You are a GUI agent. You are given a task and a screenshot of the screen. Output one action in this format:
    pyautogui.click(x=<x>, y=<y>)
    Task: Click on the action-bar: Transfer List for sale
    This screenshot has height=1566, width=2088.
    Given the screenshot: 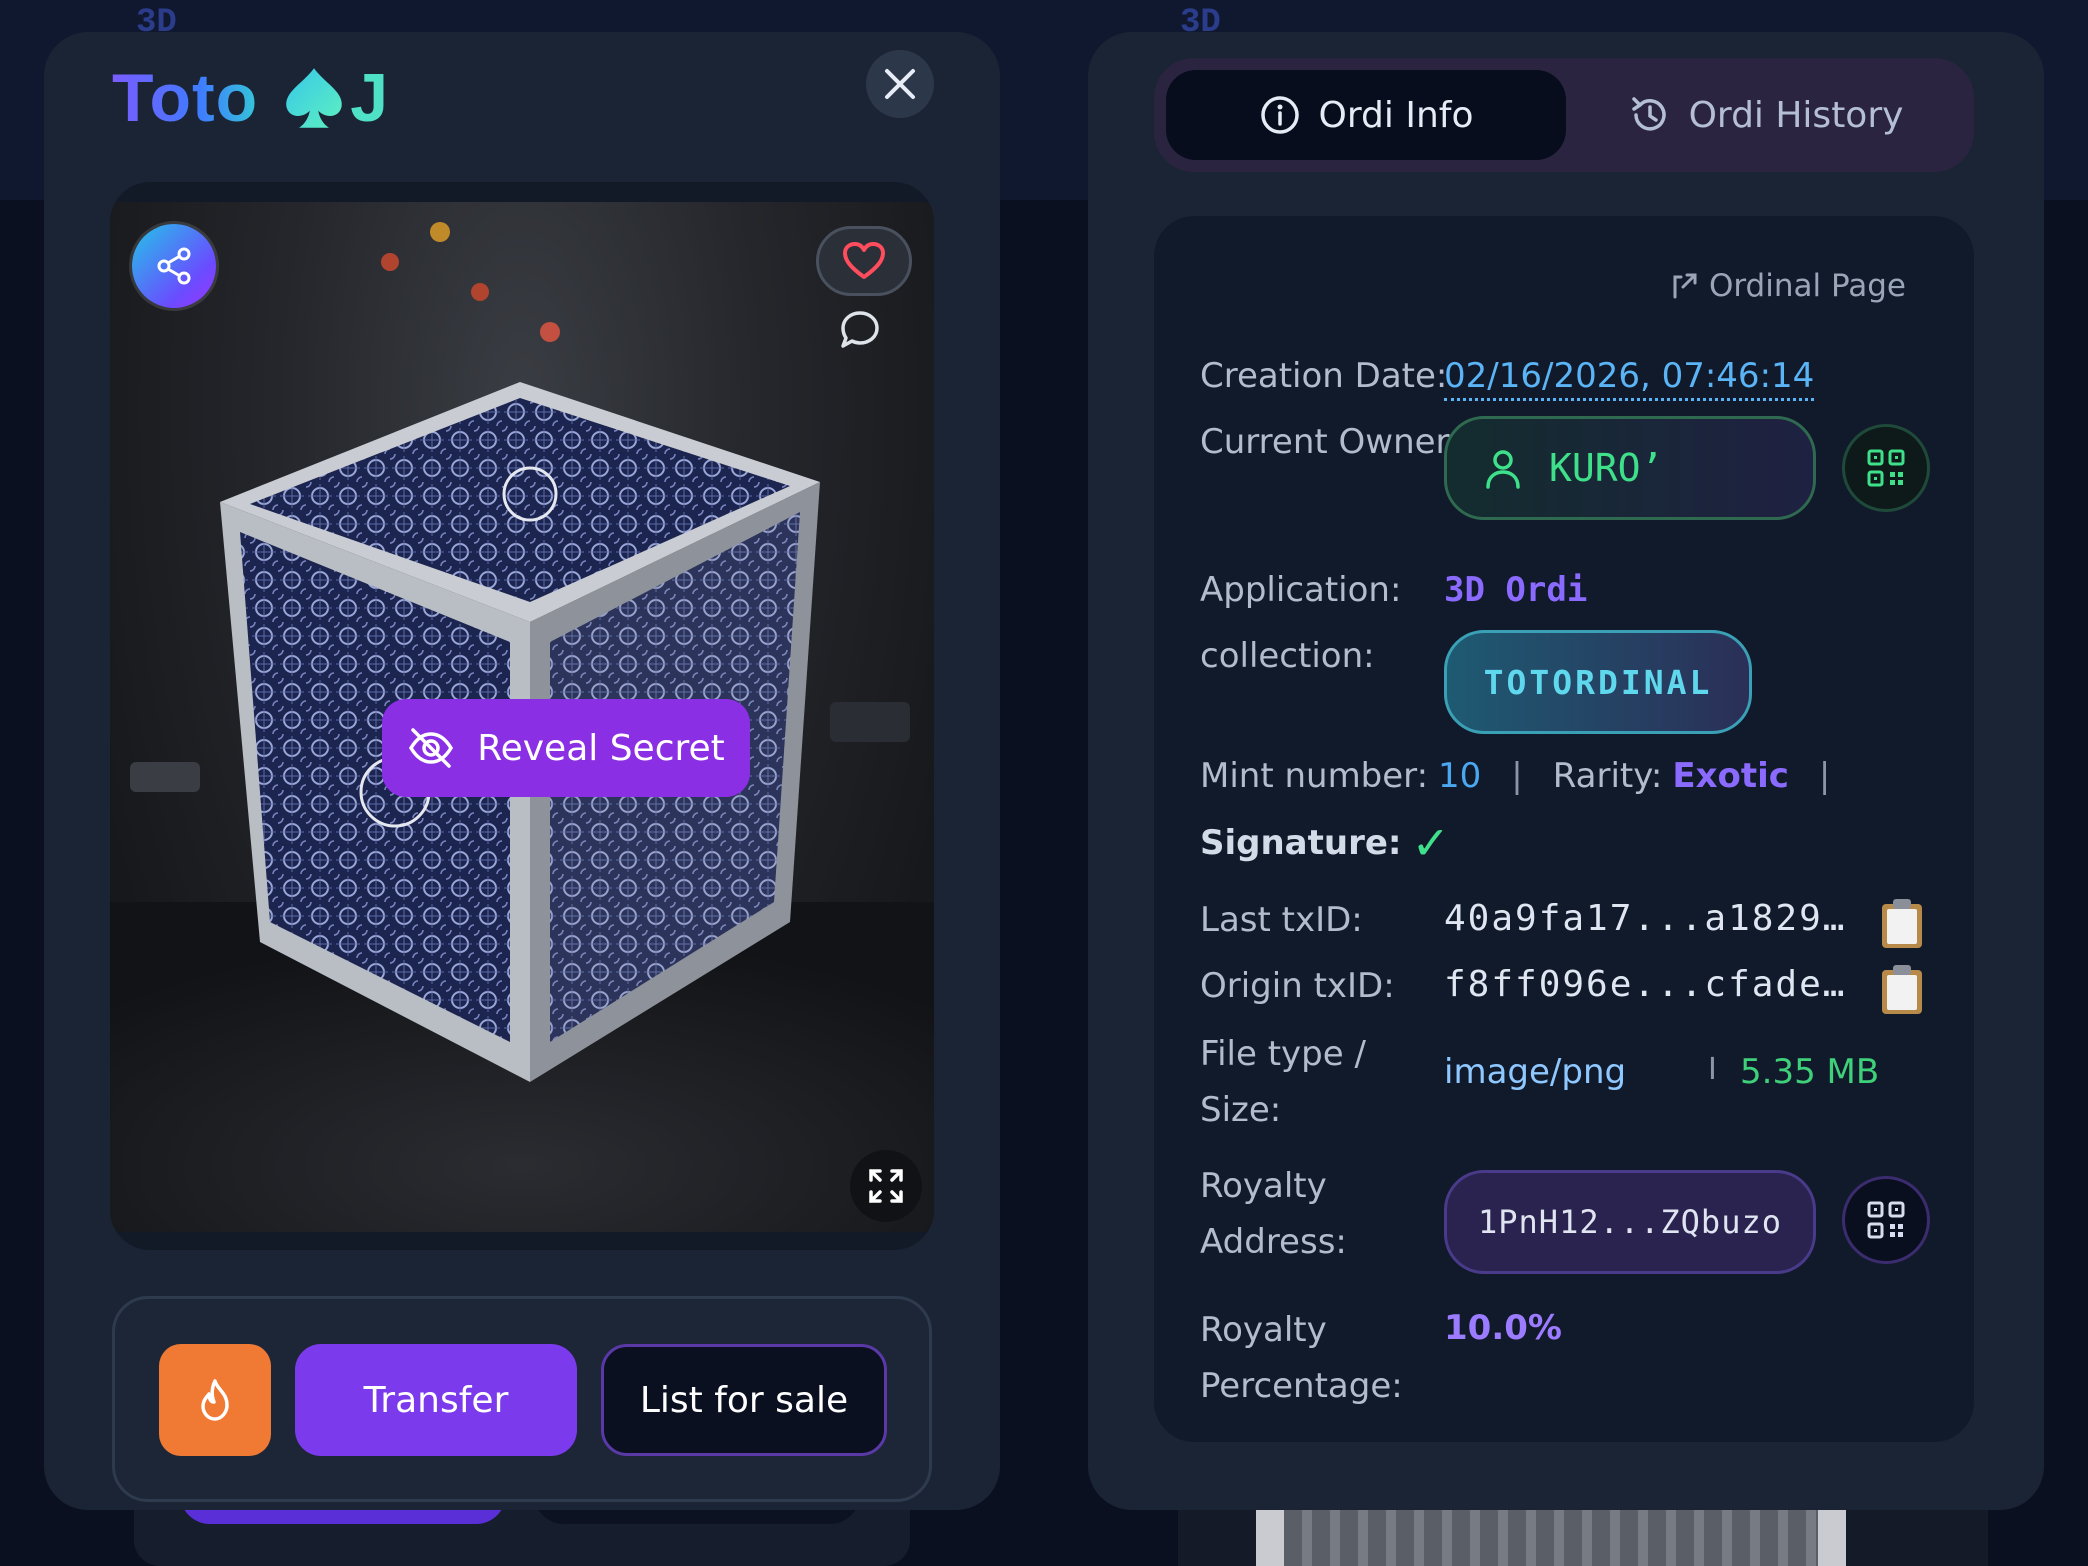 What is the action you would take?
    pyautogui.click(x=522, y=1399)
    